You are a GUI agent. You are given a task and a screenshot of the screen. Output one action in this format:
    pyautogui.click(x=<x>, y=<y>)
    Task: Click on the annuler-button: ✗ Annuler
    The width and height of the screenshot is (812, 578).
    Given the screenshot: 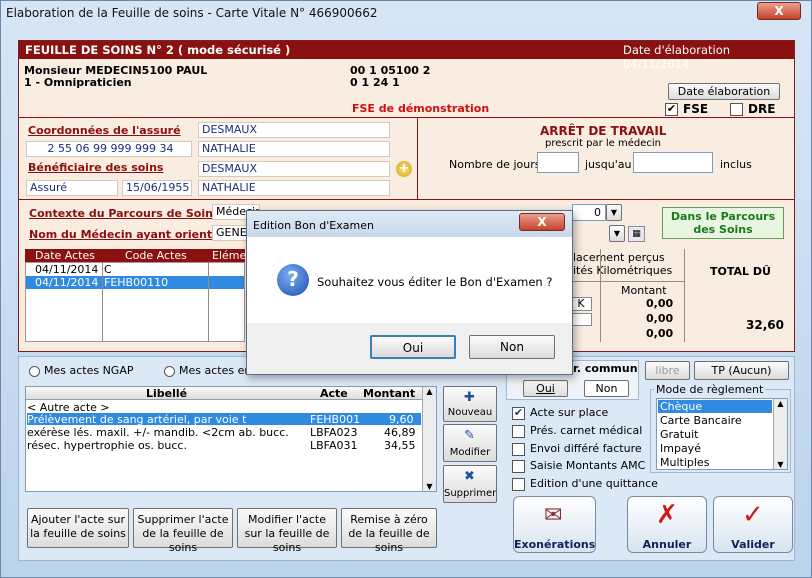 What is the action you would take?
    pyautogui.click(x=667, y=524)
    